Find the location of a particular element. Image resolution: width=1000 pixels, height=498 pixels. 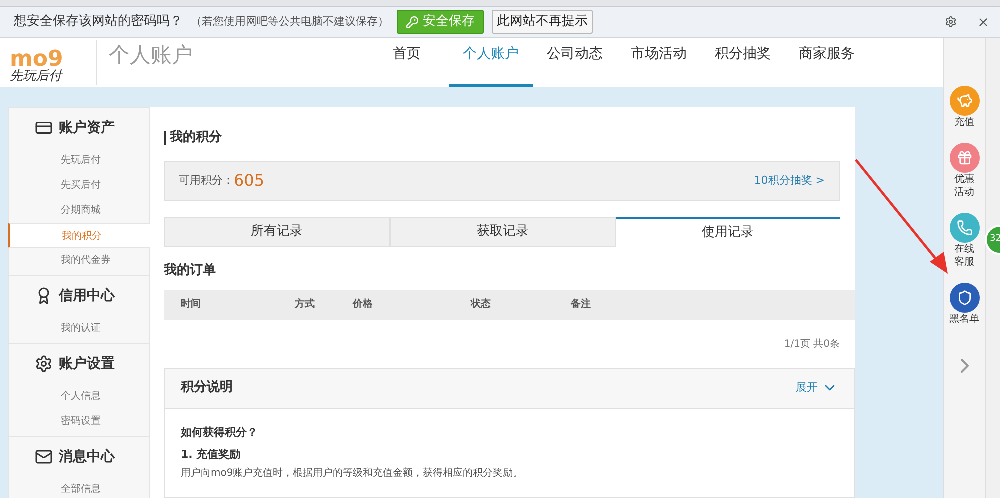

logo-mark: mo9 is located at coordinates (37, 60).